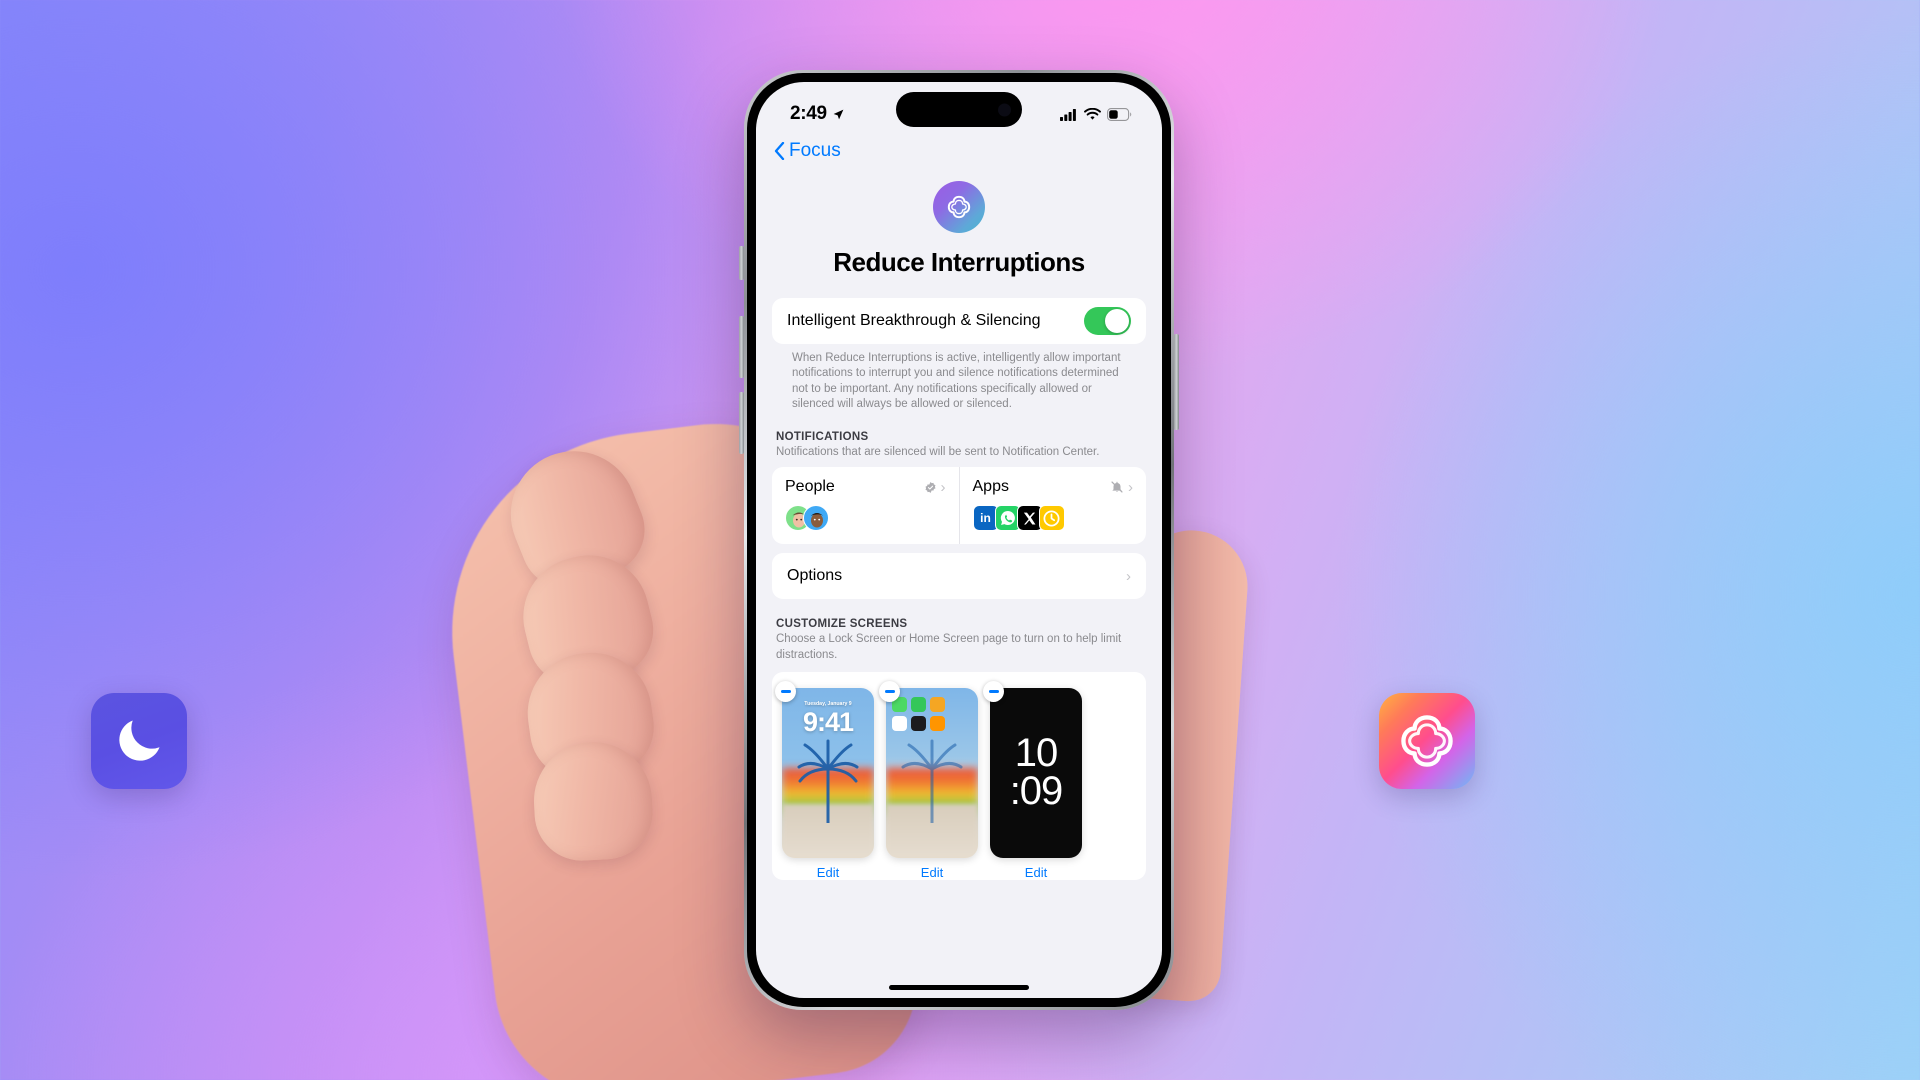 This screenshot has height=1080, width=1920. I want to click on people-apps-card: People › Apps › in, so click(959, 506).